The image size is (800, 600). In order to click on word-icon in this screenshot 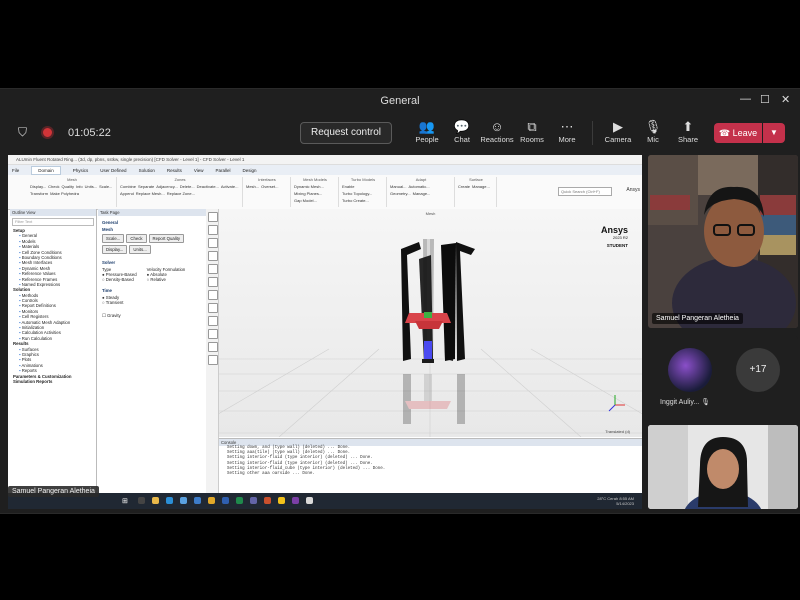, I will do `click(225, 500)`.